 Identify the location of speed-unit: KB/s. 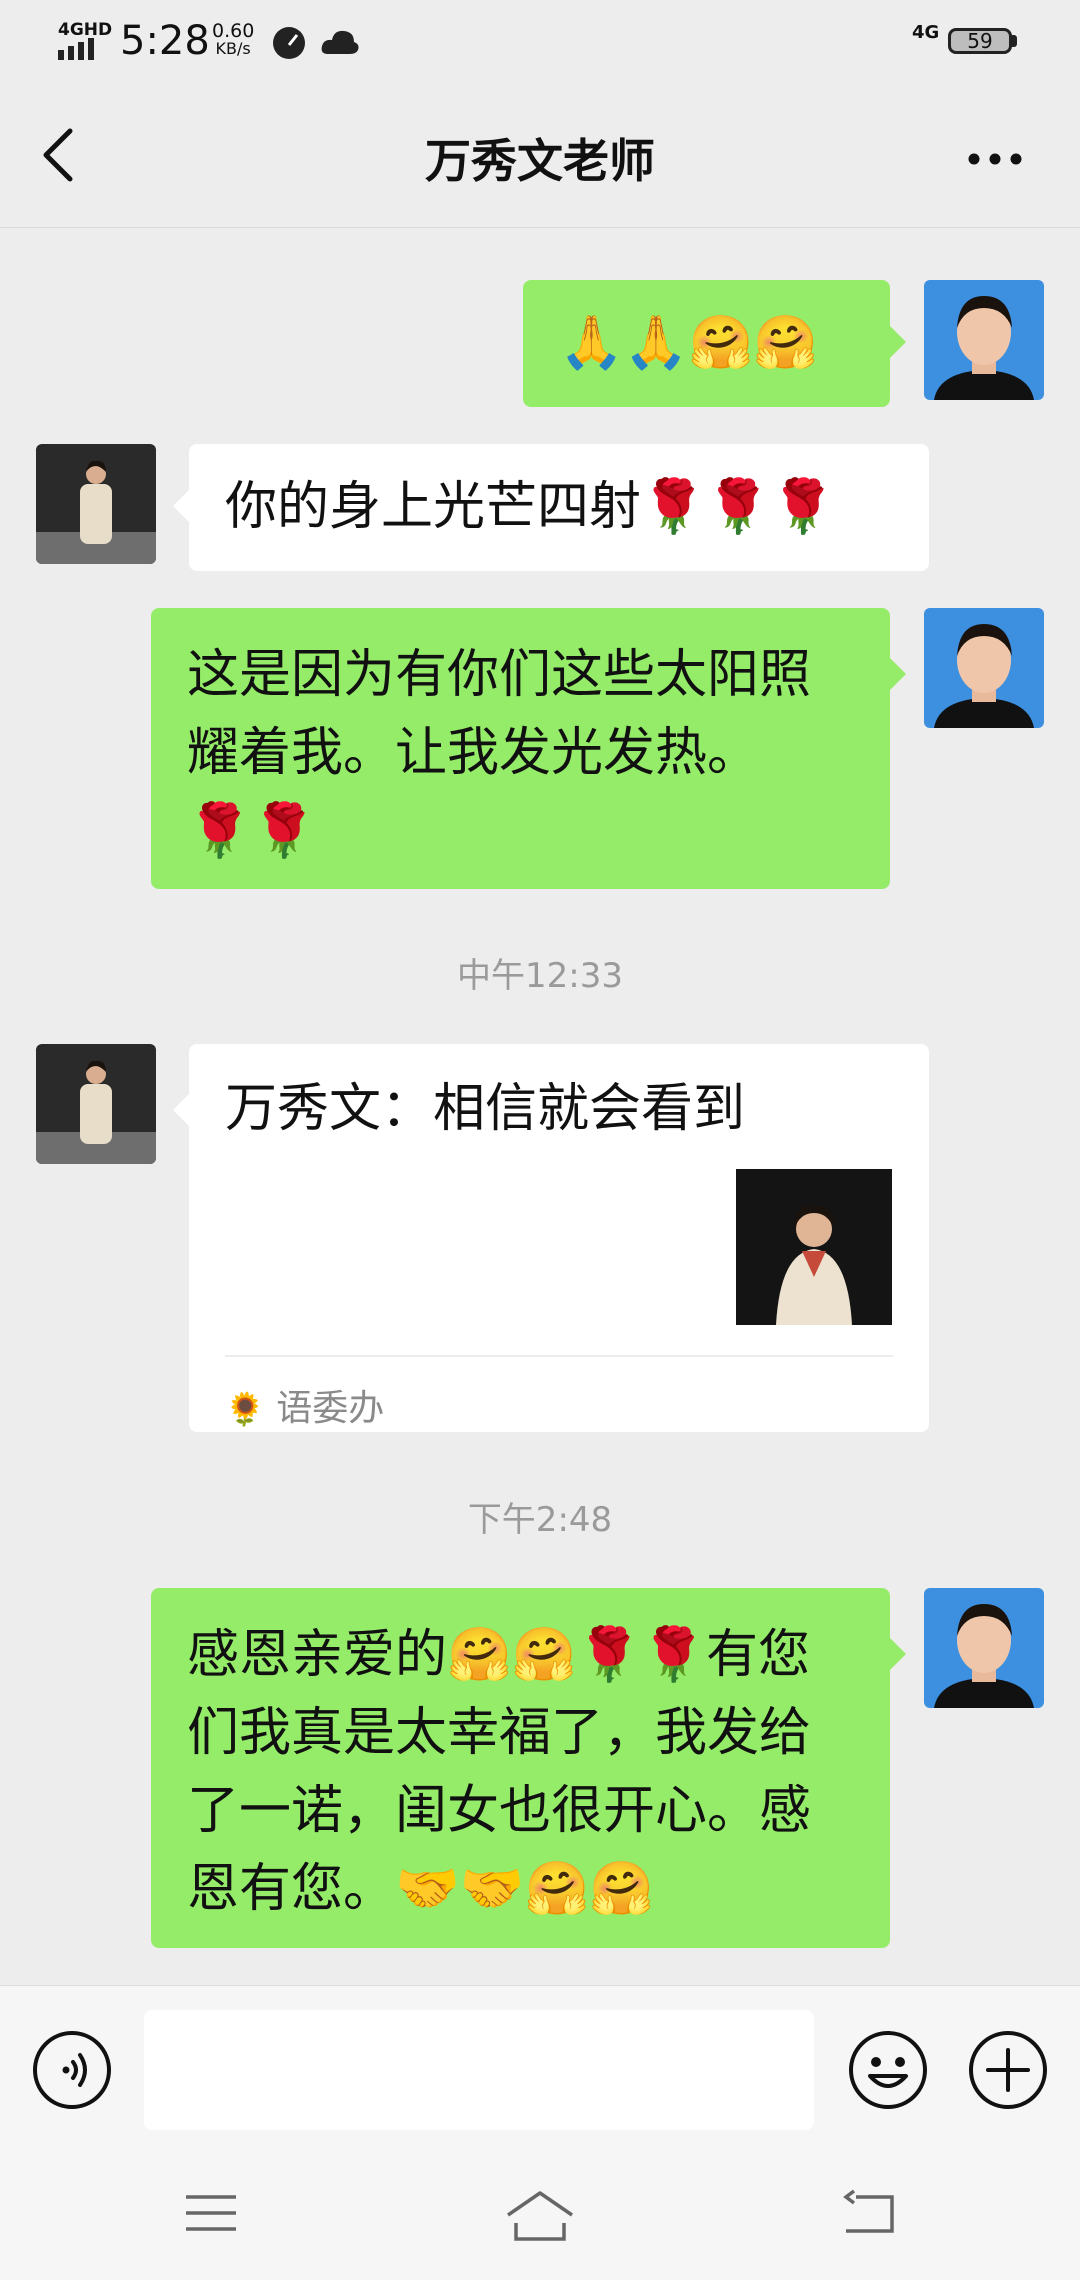
(233, 48).